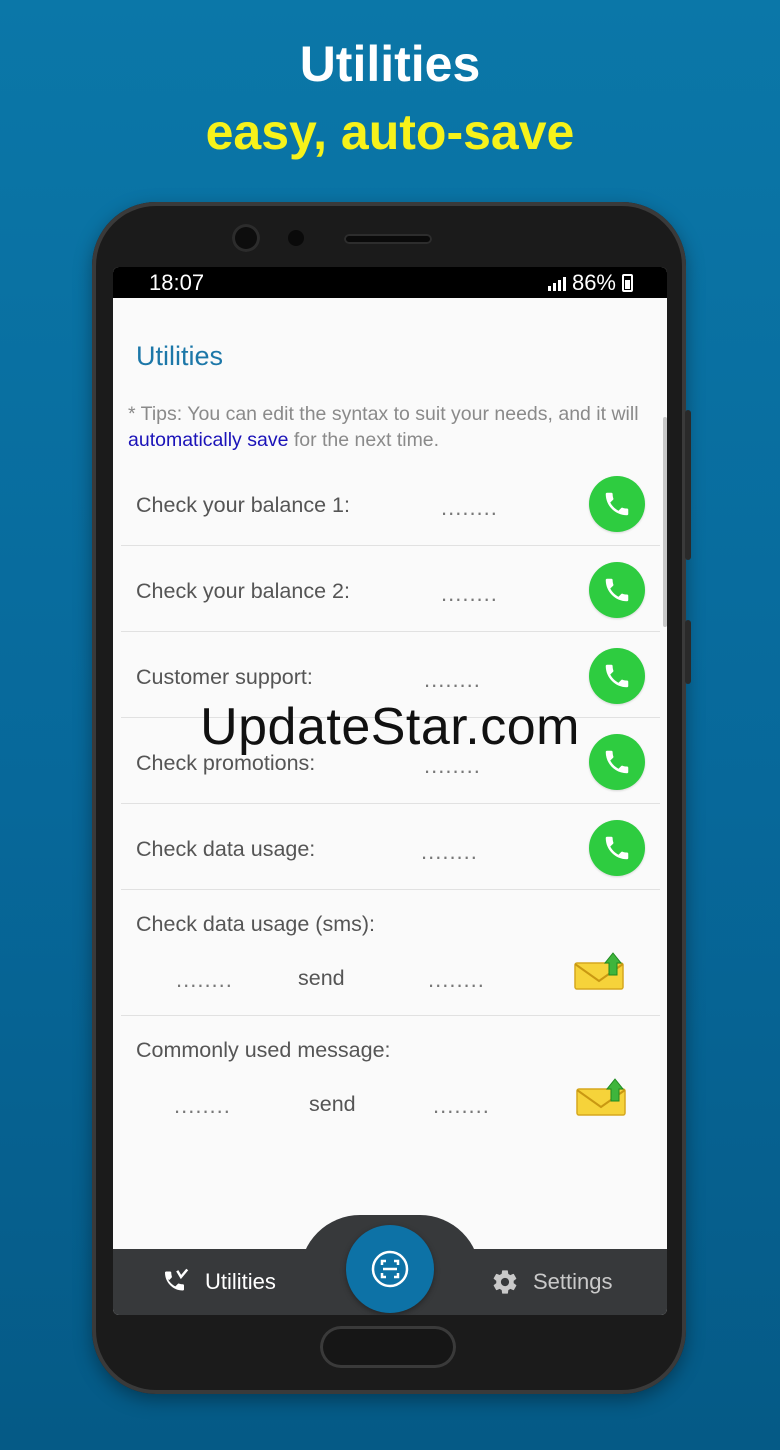 Image resolution: width=780 pixels, height=1450 pixels. I want to click on tips-suffix: for the next time., so click(364, 440).